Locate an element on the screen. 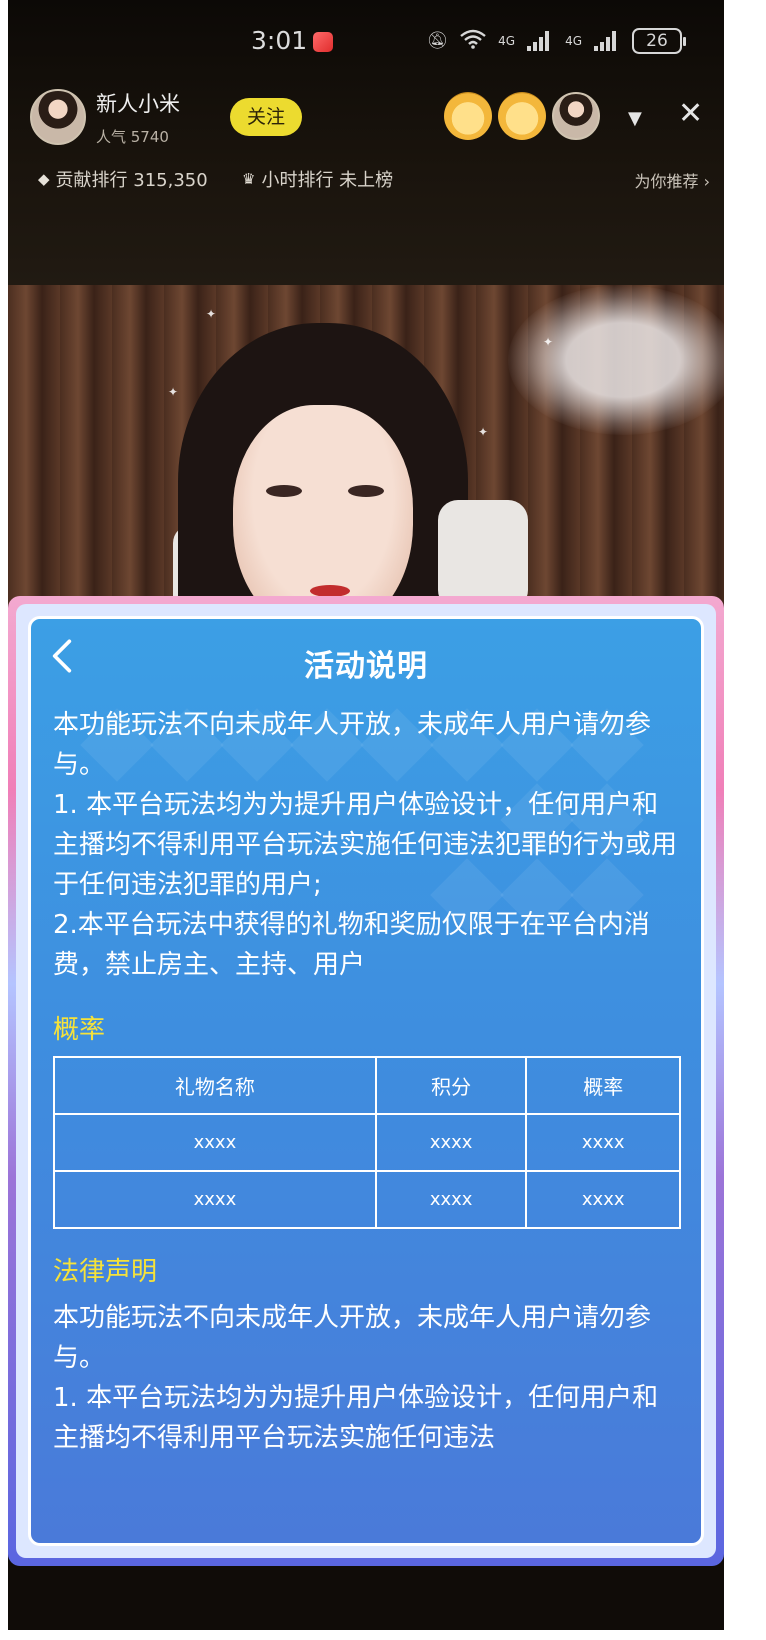 This screenshot has height=1640, width=766. status-icons: 🔕︎ 4G 4G 26 is located at coordinates (556, 41).